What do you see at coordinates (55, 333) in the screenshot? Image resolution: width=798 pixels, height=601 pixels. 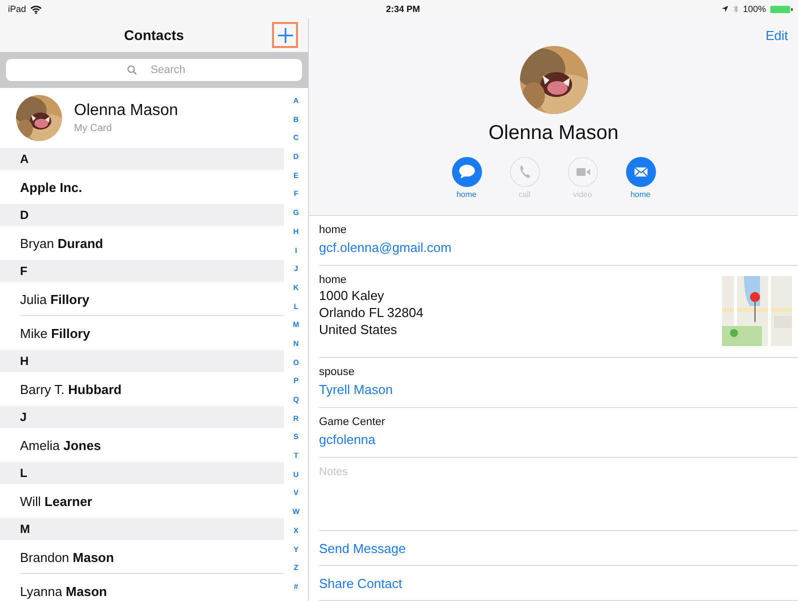 I see `contact-name: Mike Fillory` at bounding box center [55, 333].